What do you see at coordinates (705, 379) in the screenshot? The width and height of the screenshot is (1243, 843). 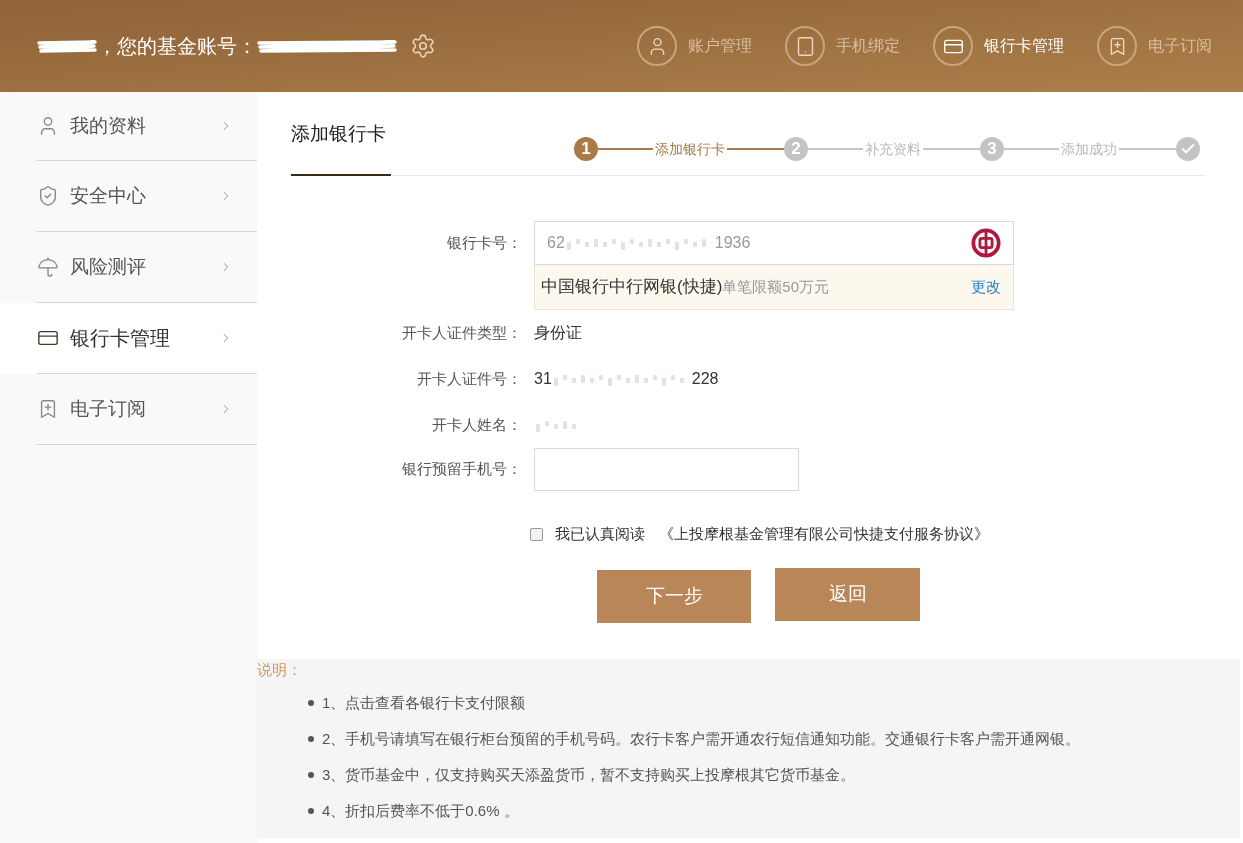 I see `field-value-end: 228` at bounding box center [705, 379].